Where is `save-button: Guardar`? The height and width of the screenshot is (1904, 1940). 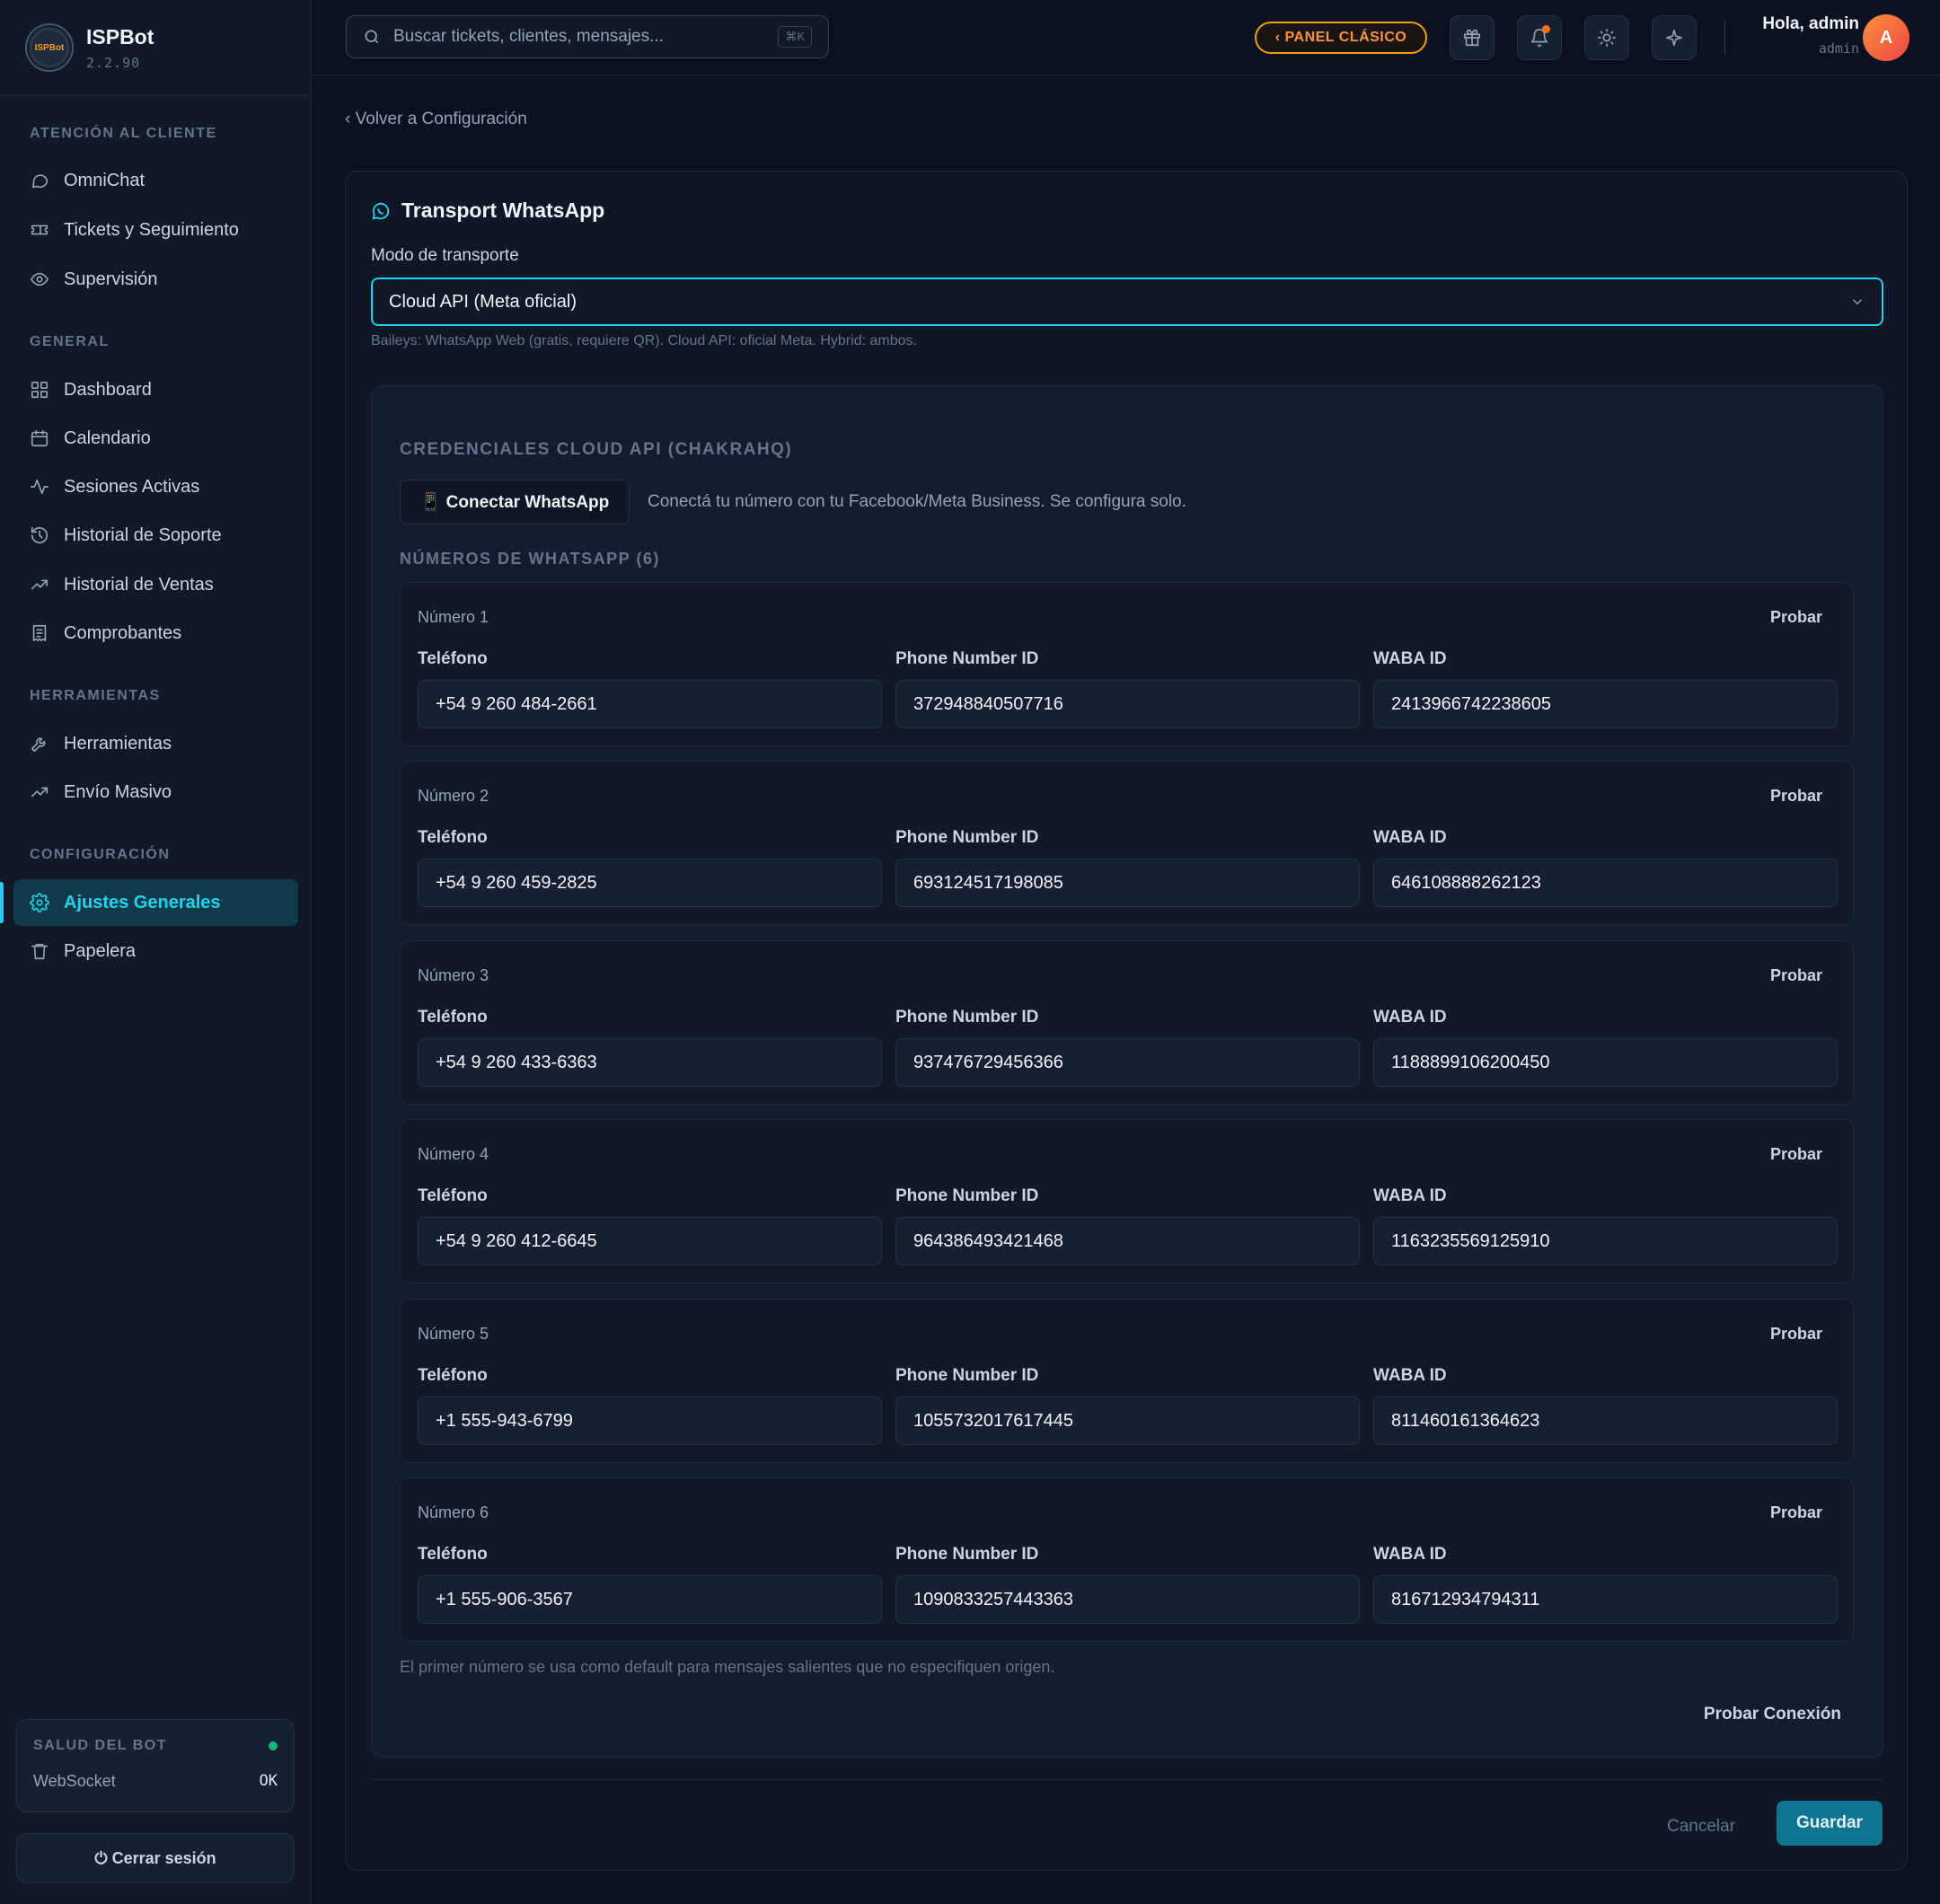
save-button: Guardar is located at coordinates (1830, 1824).